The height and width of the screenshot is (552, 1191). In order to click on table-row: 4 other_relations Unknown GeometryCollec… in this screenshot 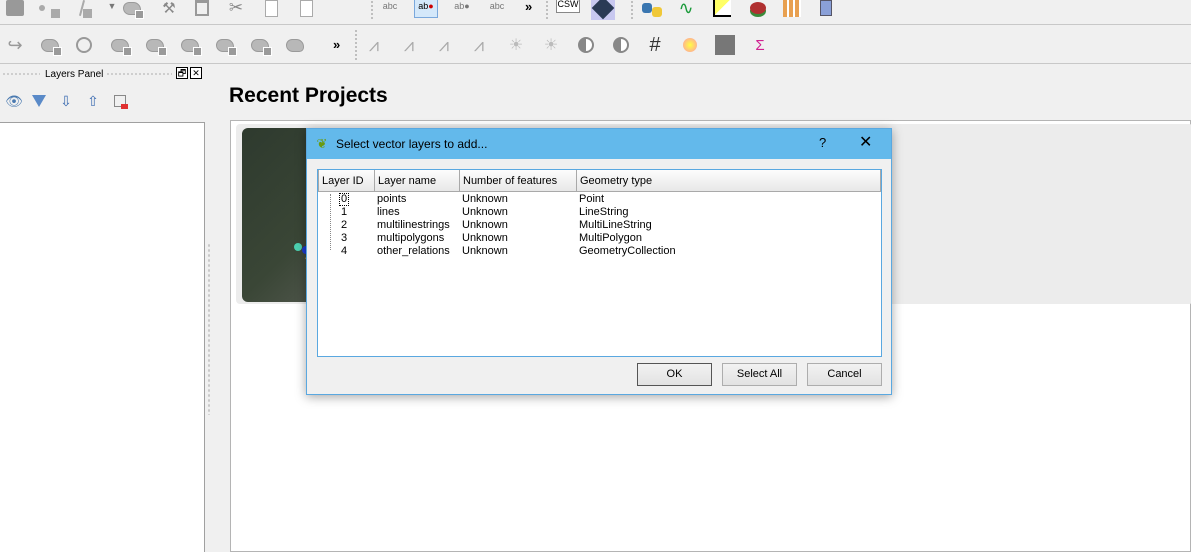, I will do `click(599, 251)`.